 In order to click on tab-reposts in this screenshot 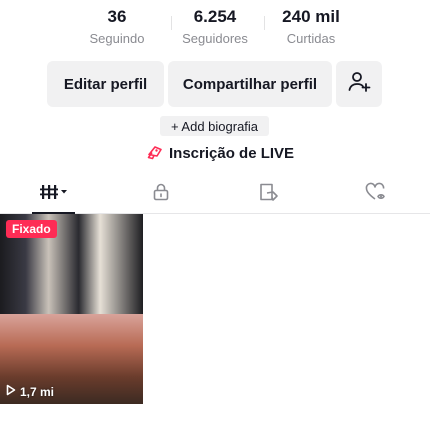, I will do `click(268, 194)`.